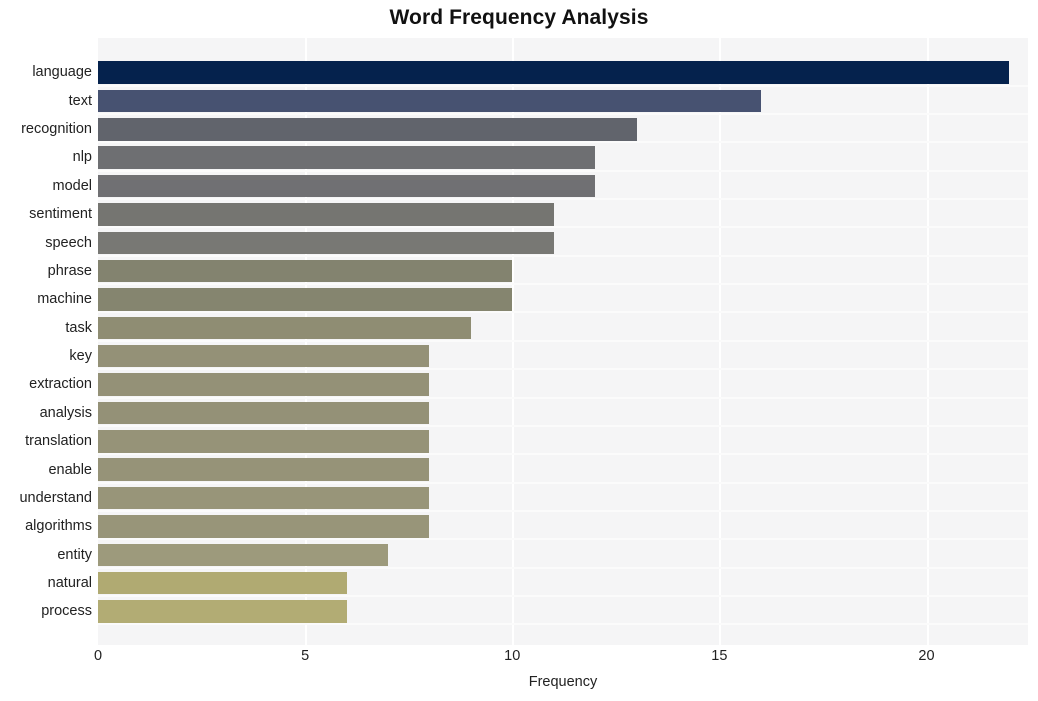 The height and width of the screenshot is (701, 1038). I want to click on horizontal-gridline, so click(563, 624).